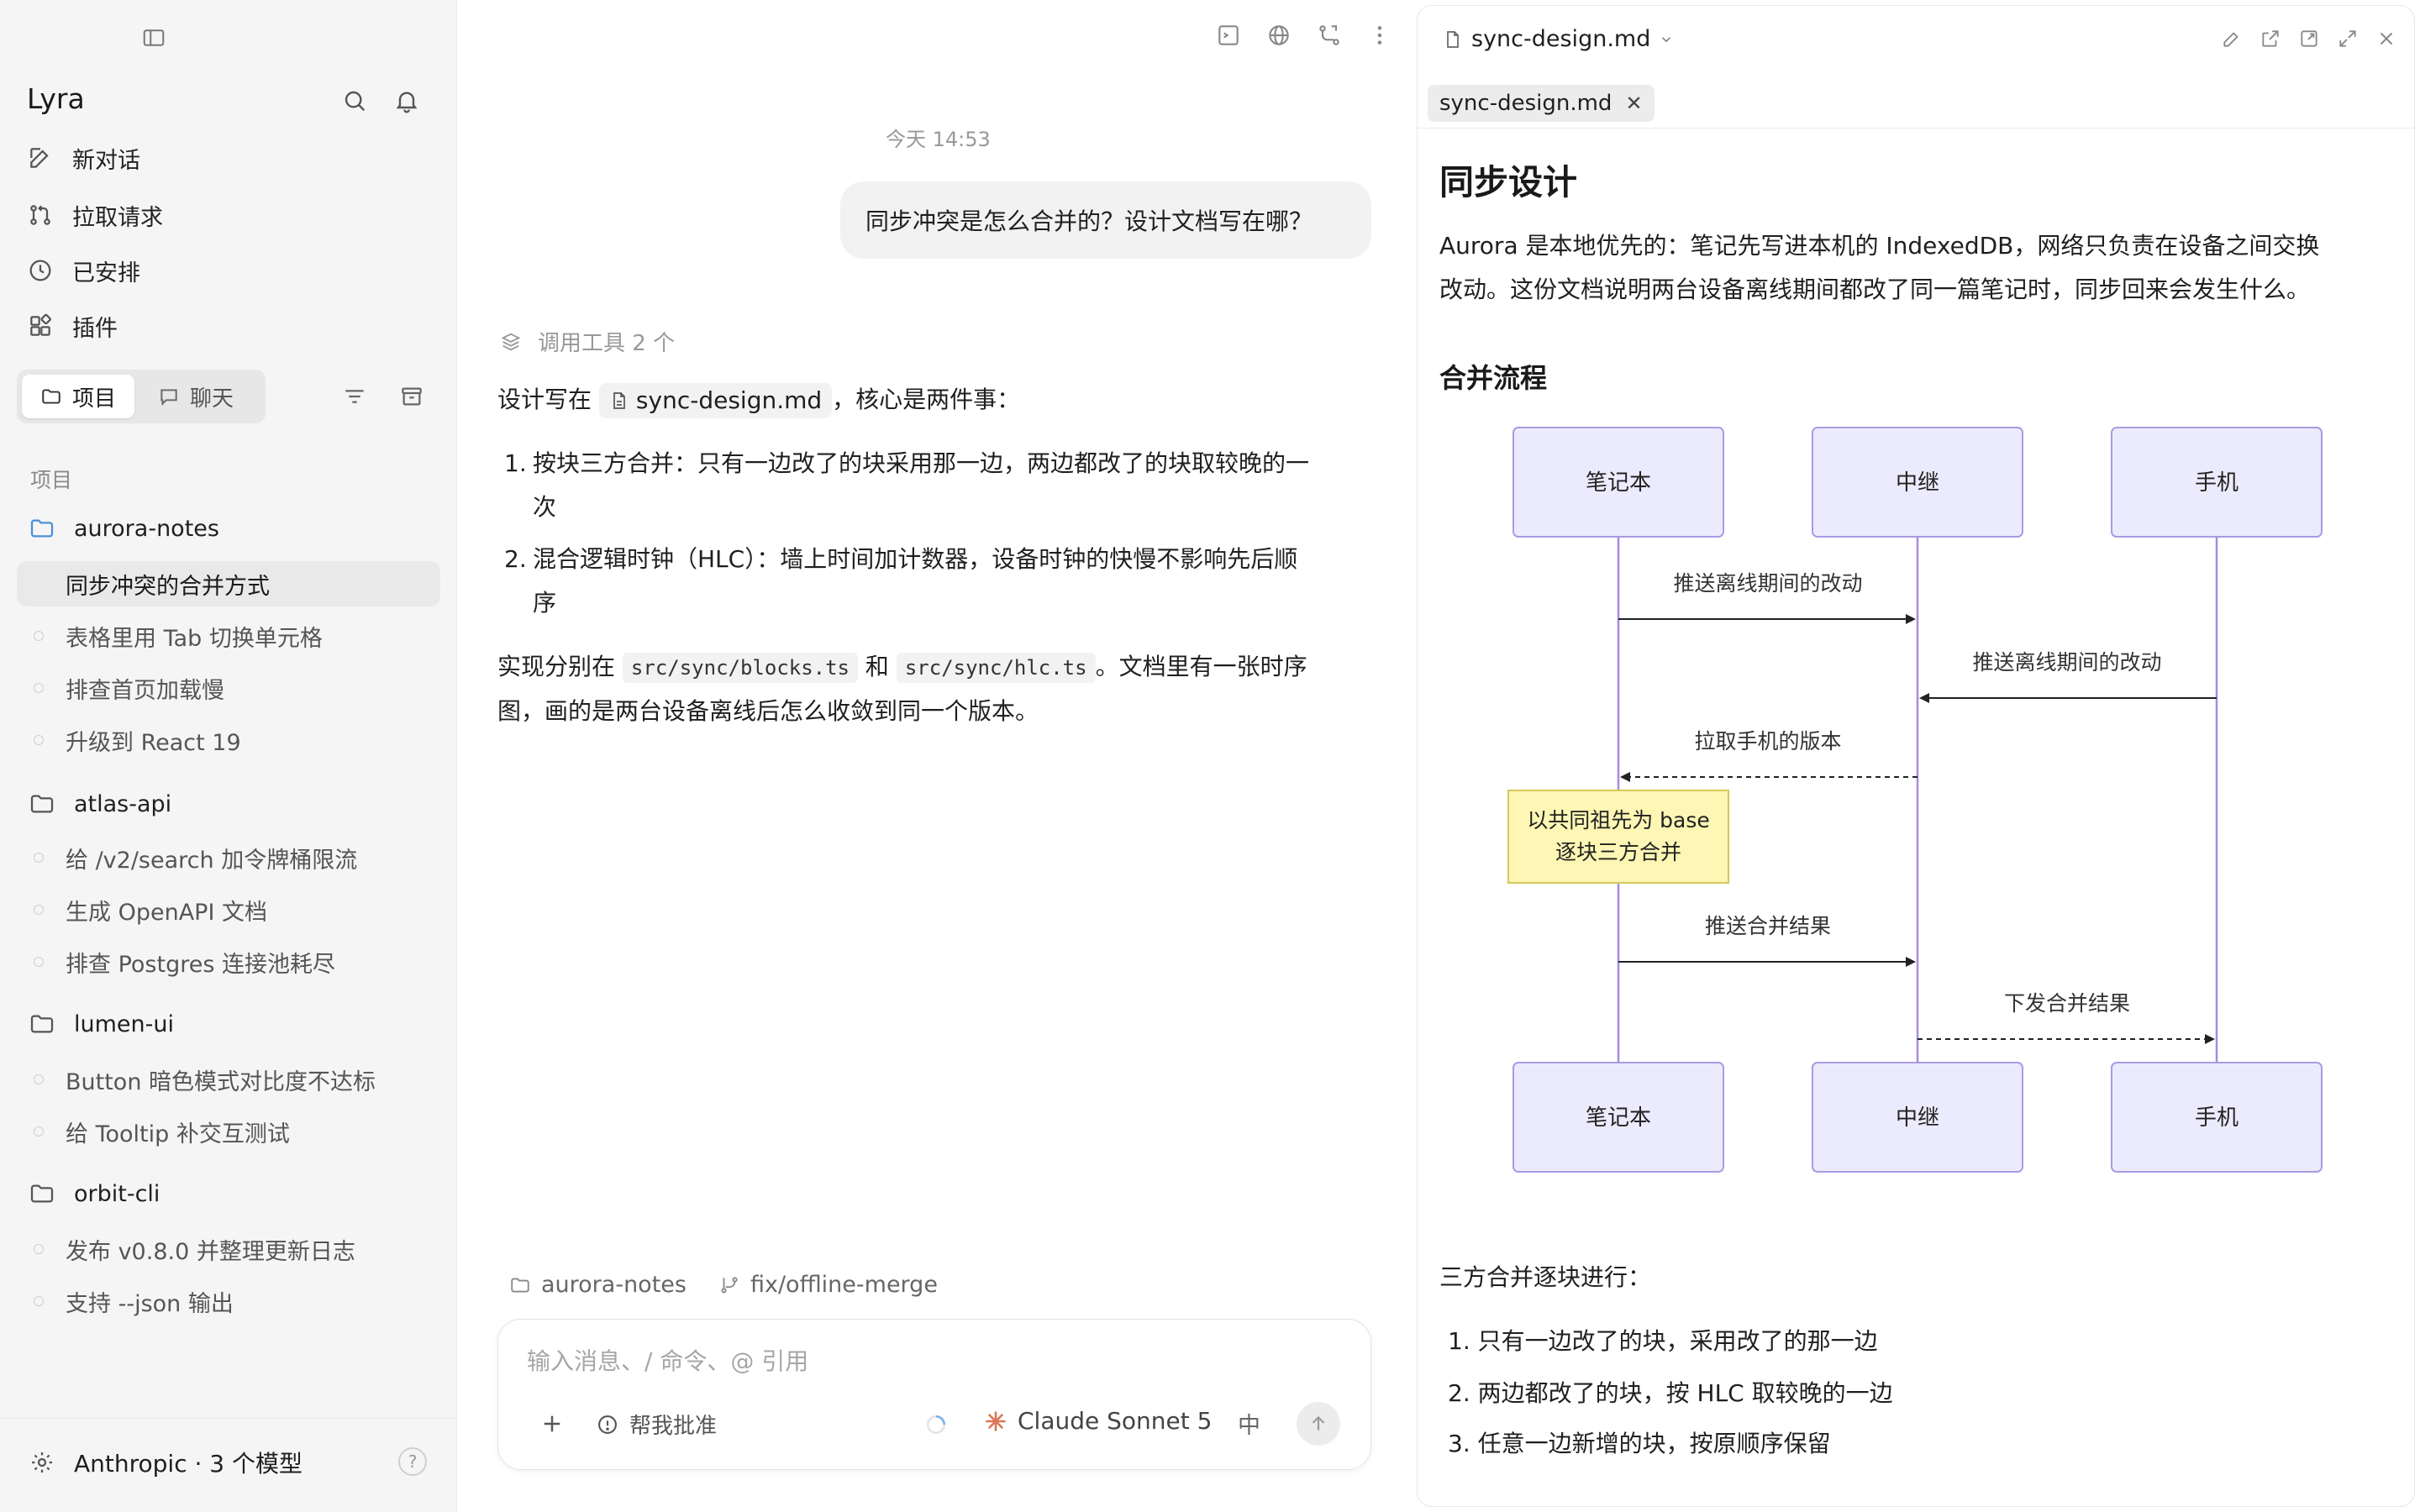 Image resolution: width=2420 pixels, height=1512 pixels. What do you see at coordinates (607, 343) in the screenshot?
I see `tool-calls-label: 调用工具 2 个` at bounding box center [607, 343].